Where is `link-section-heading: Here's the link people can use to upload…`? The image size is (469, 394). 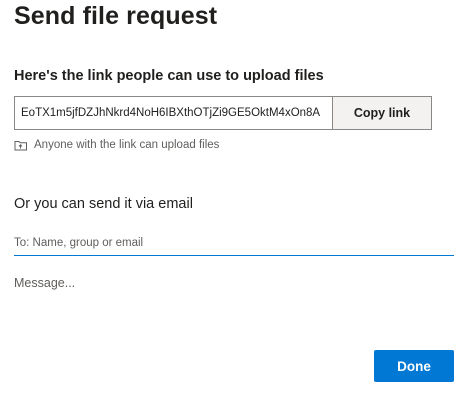 link-section-heading: Here's the link people can use to upload… is located at coordinates (169, 76).